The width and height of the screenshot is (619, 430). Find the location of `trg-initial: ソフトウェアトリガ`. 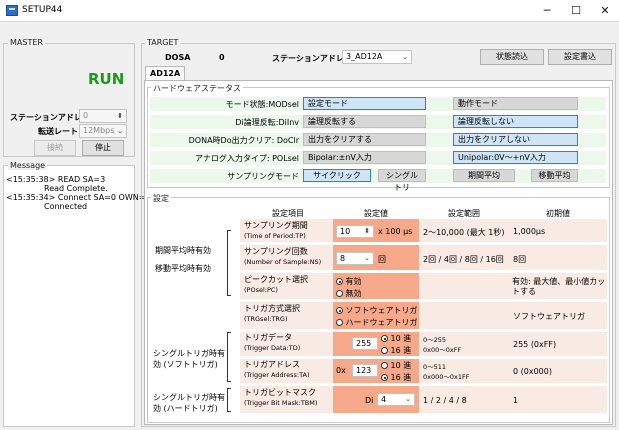

trg-initial: ソフトウェアトリガ is located at coordinates (549, 316).